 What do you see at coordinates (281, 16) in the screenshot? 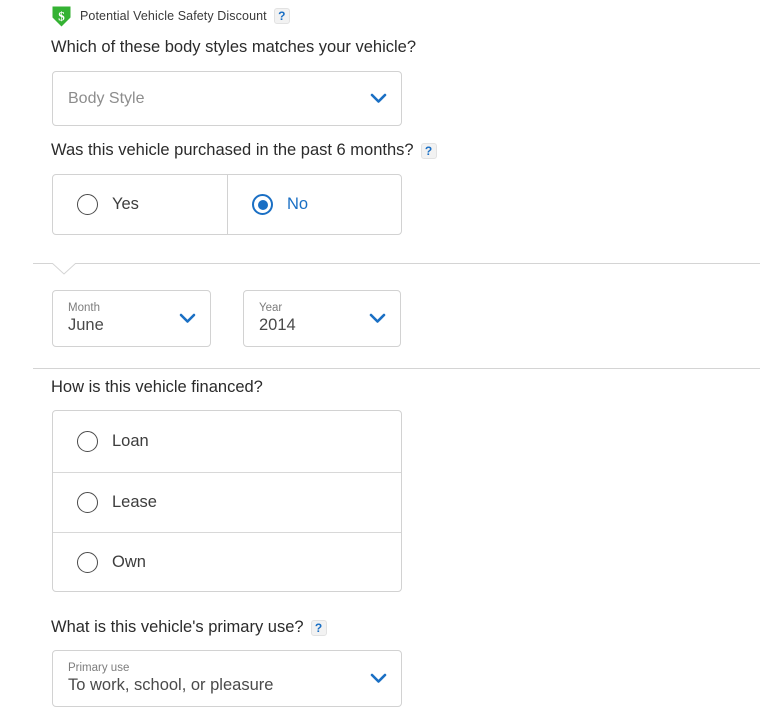
I see `discount-help-icon: ?` at bounding box center [281, 16].